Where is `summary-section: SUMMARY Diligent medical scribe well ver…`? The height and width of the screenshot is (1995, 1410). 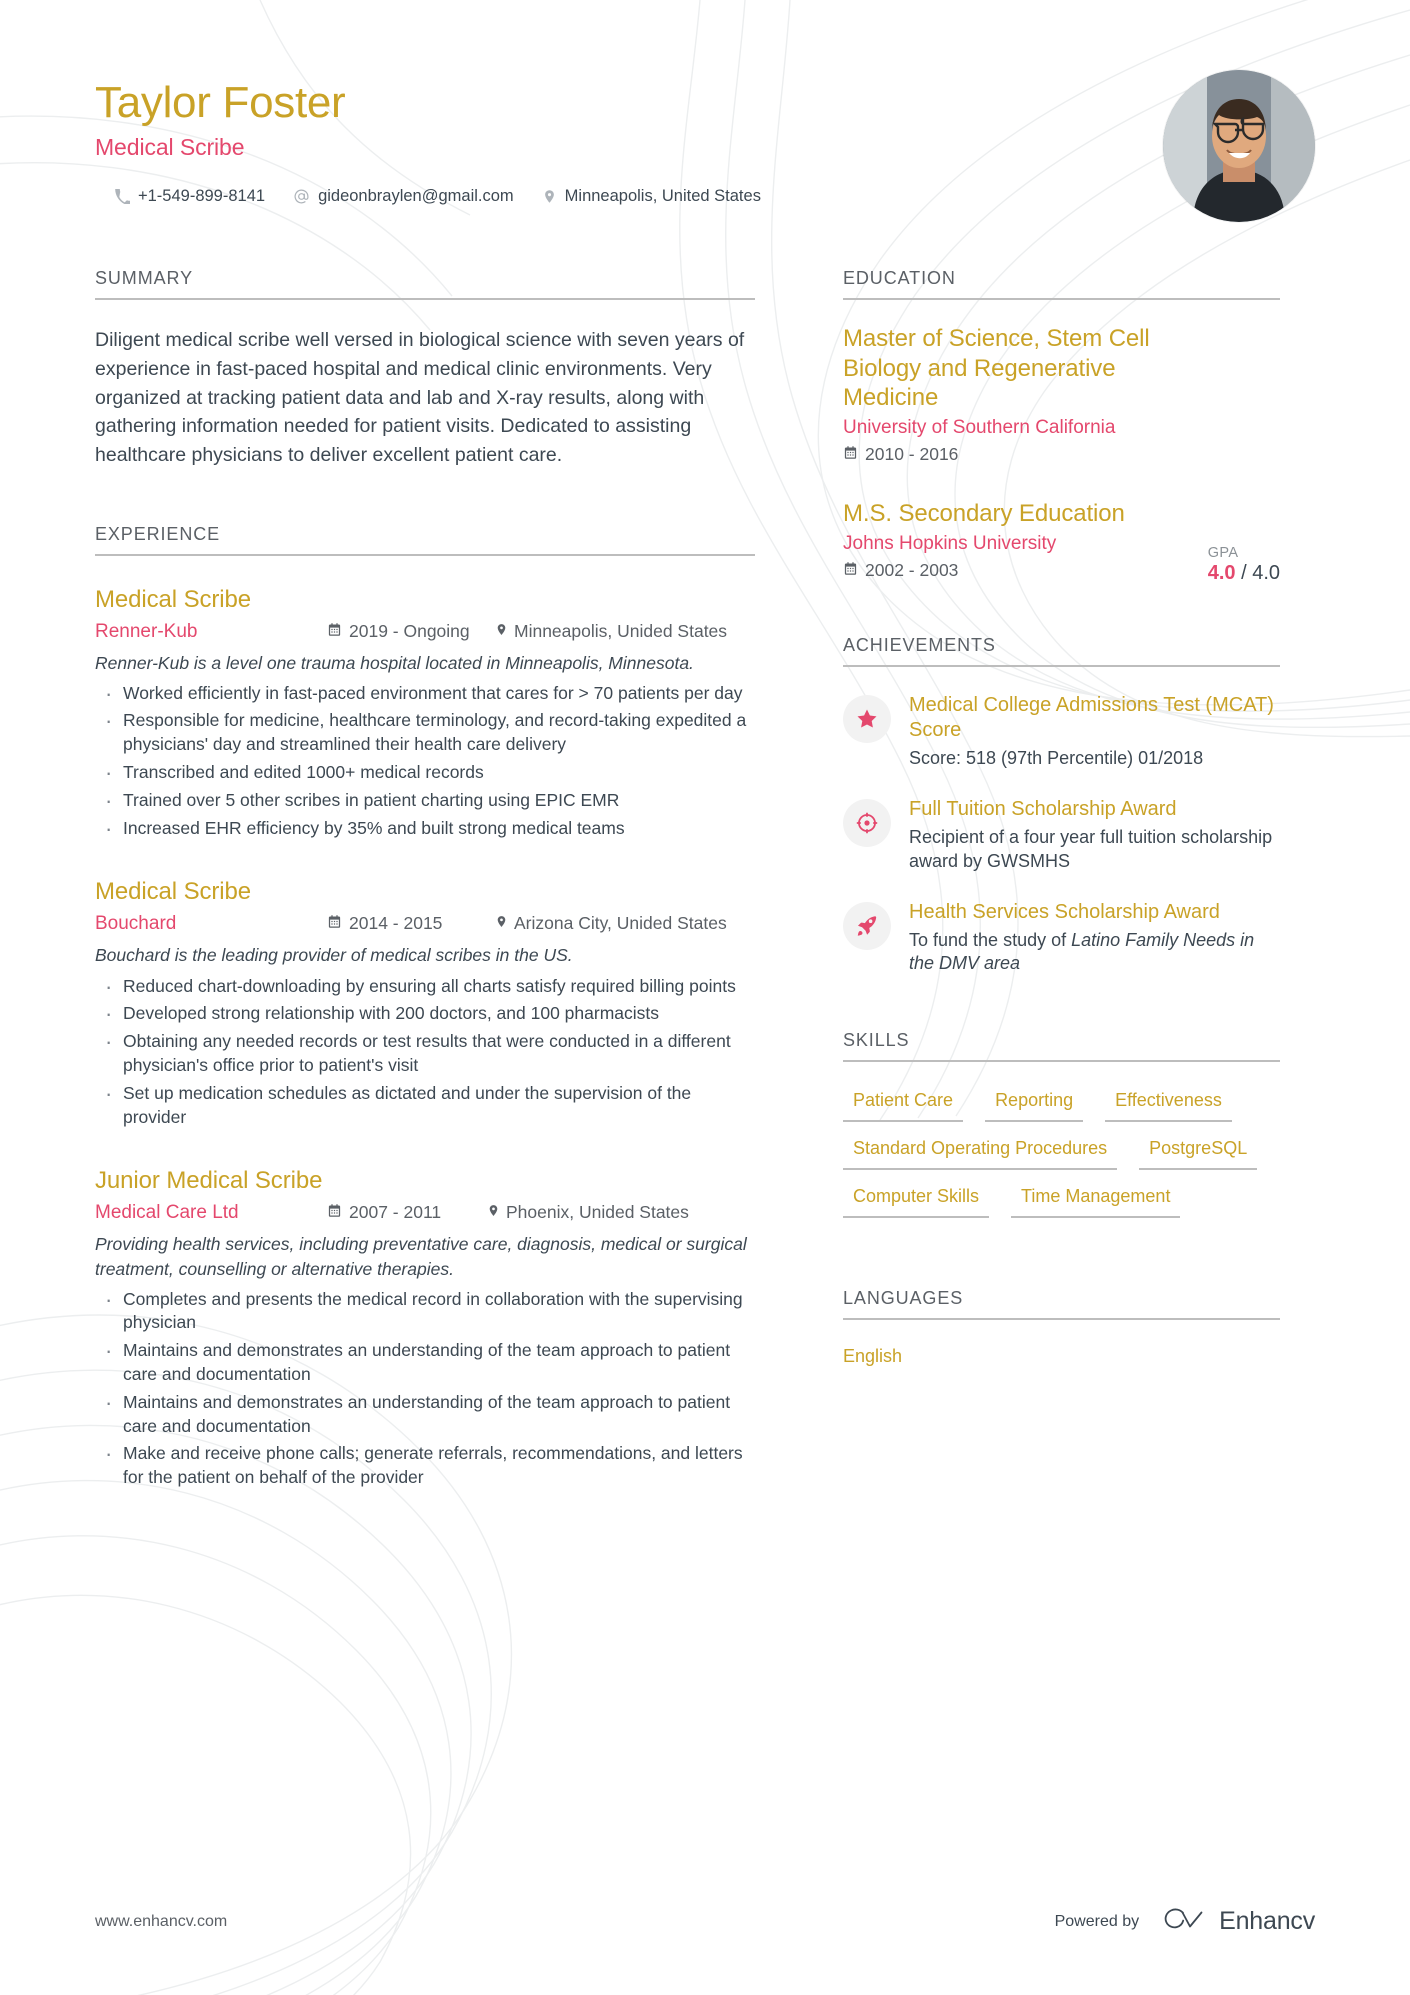 summary-section: SUMMARY Diligent medical scribe well ver… is located at coordinates (425, 368).